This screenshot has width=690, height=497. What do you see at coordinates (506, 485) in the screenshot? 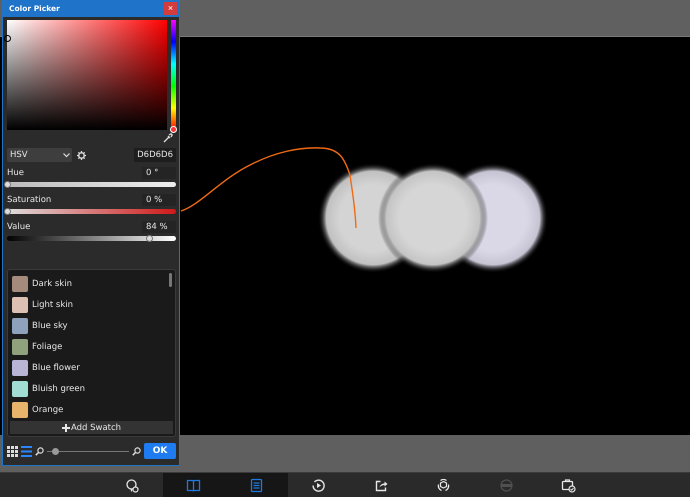
I see `sphere-icon` at bounding box center [506, 485].